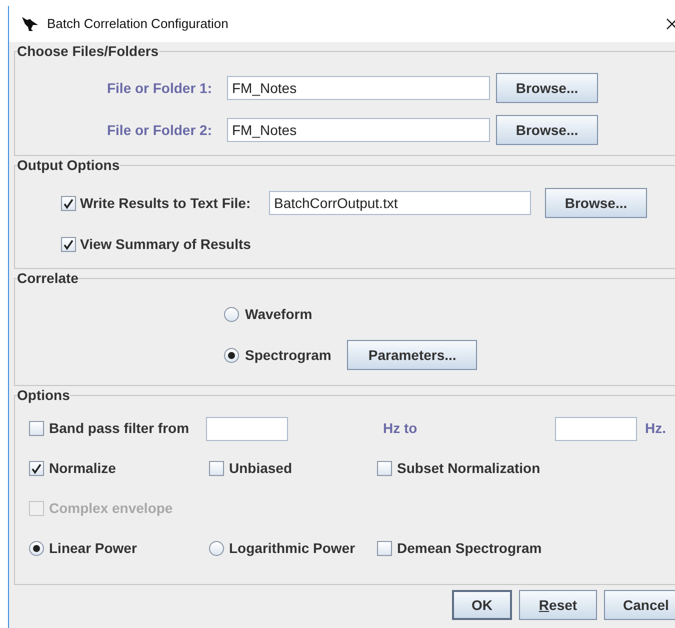 The width and height of the screenshot is (675, 628). I want to click on text-field: BatchCorrOutput.txt, so click(400, 203).